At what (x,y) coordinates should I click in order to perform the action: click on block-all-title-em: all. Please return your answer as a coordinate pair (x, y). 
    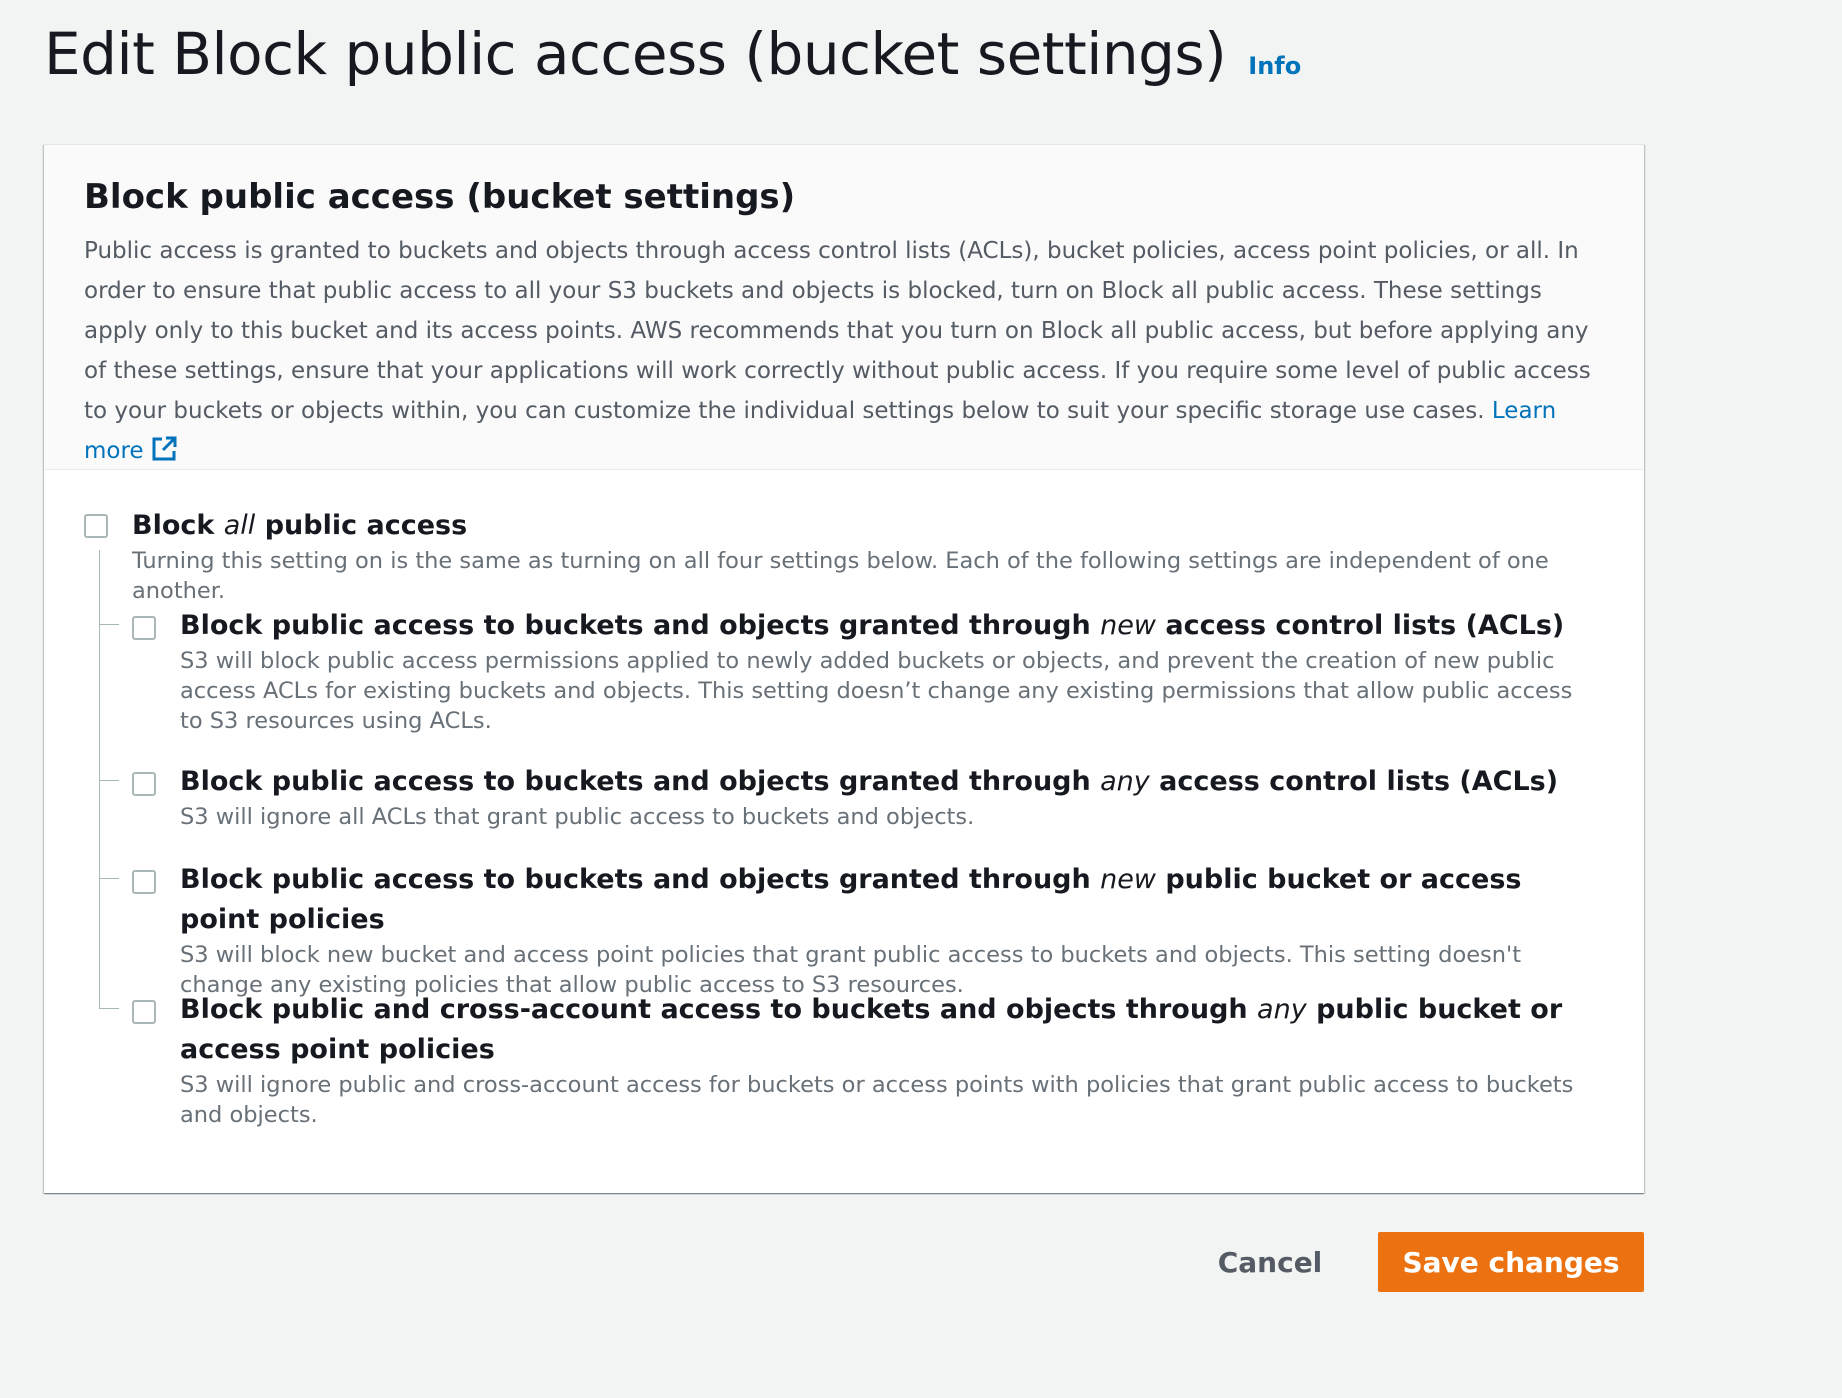
    Looking at the image, I should click on (239, 525).